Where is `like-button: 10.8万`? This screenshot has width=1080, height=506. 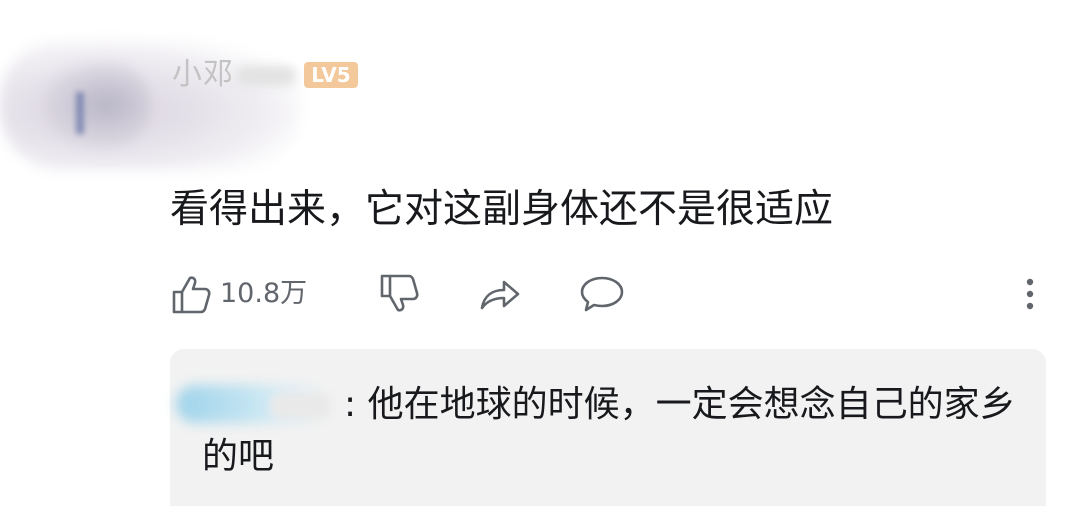 like-button: 10.8万 is located at coordinates (238, 294).